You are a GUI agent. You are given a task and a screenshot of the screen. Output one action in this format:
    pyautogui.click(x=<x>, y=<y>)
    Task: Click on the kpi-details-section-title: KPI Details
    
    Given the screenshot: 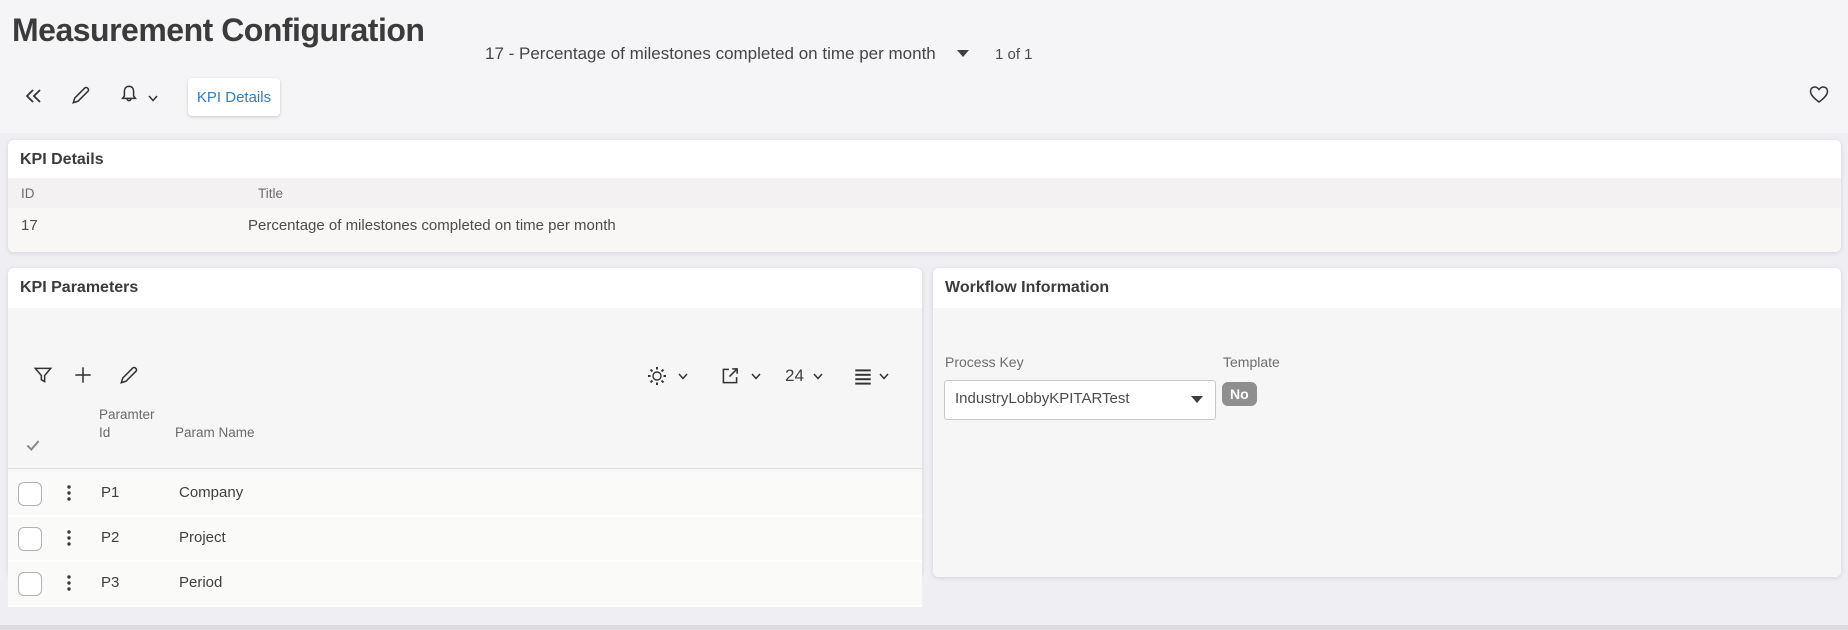 What is the action you would take?
    pyautogui.click(x=62, y=159)
    